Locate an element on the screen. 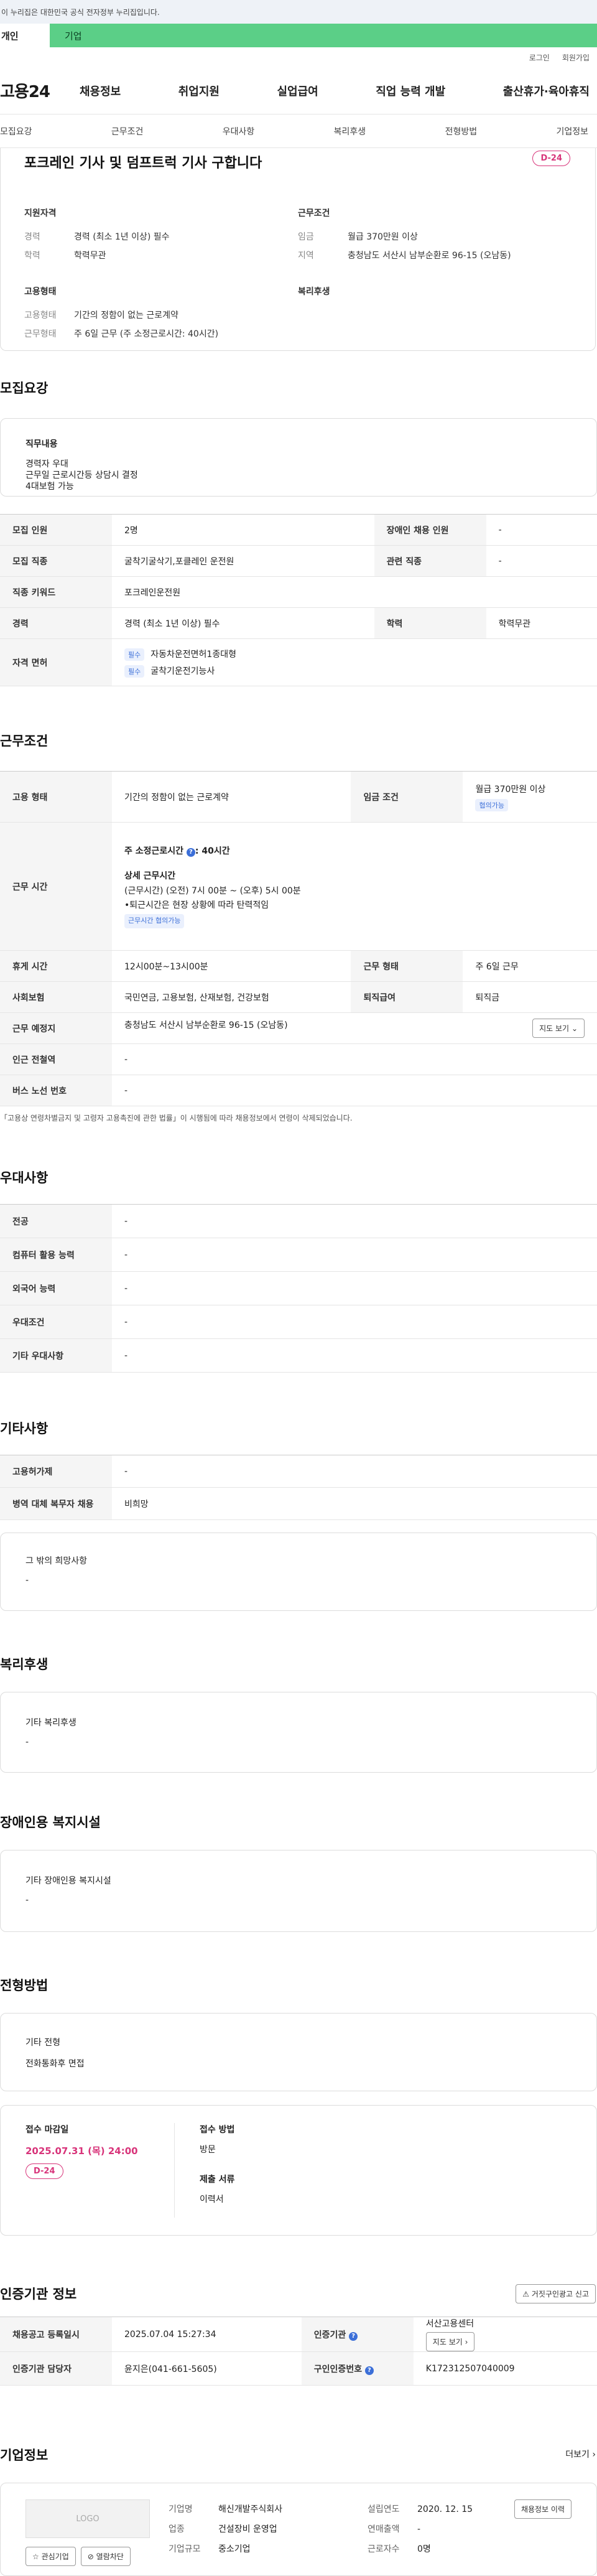 The image size is (597, 2576). table-row: 버스 노선 번호 - is located at coordinates (298, 1090).